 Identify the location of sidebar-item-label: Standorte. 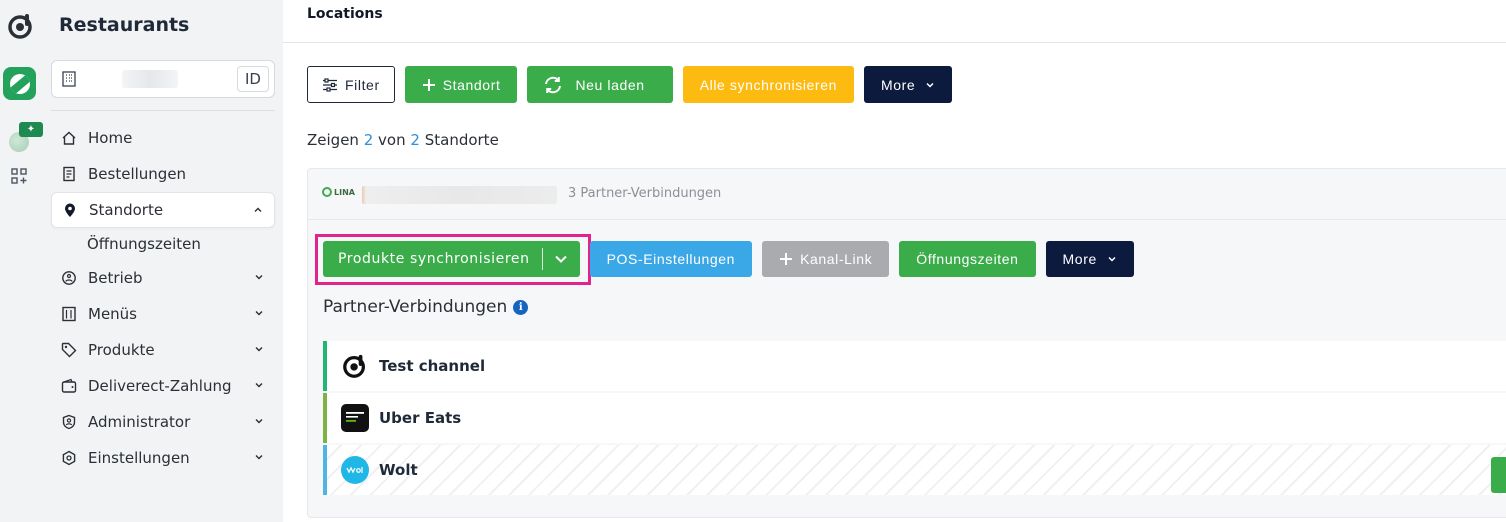
(126, 210).